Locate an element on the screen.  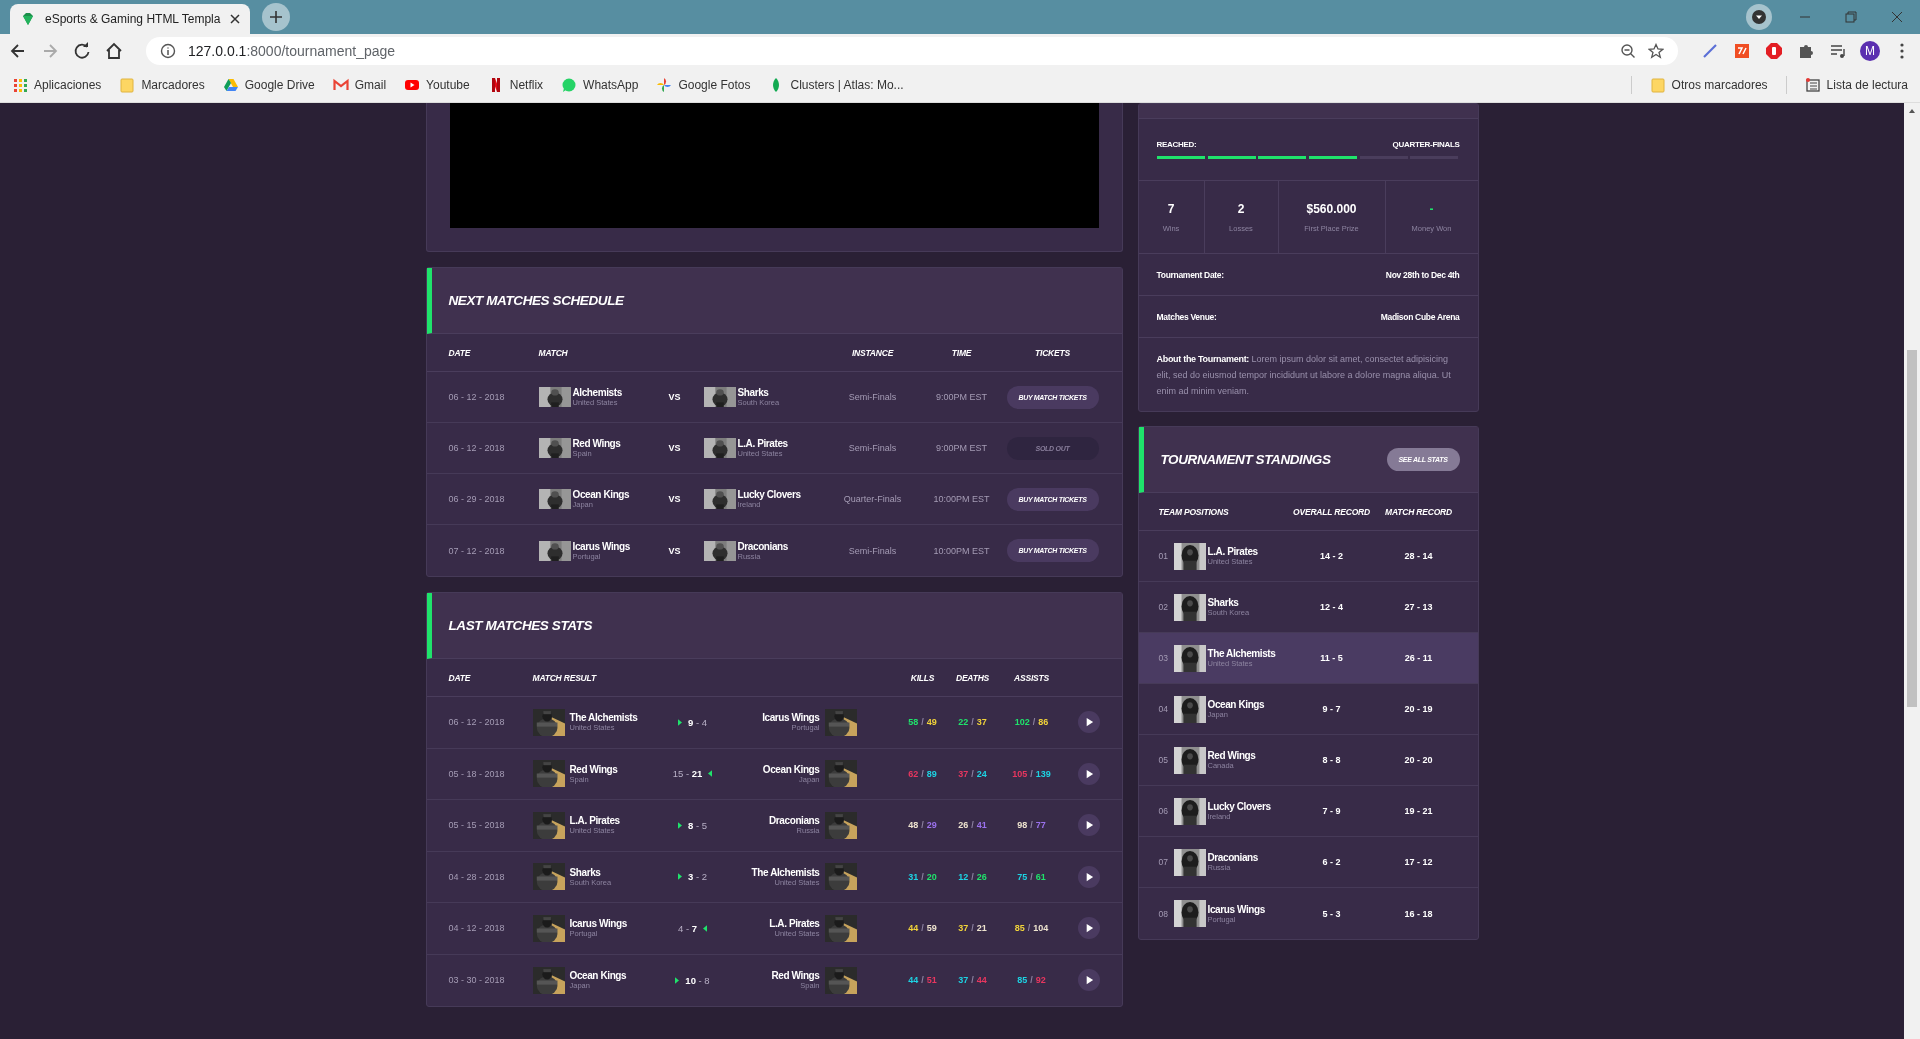
team-name: The Alchemists is located at coordinates (603, 718).